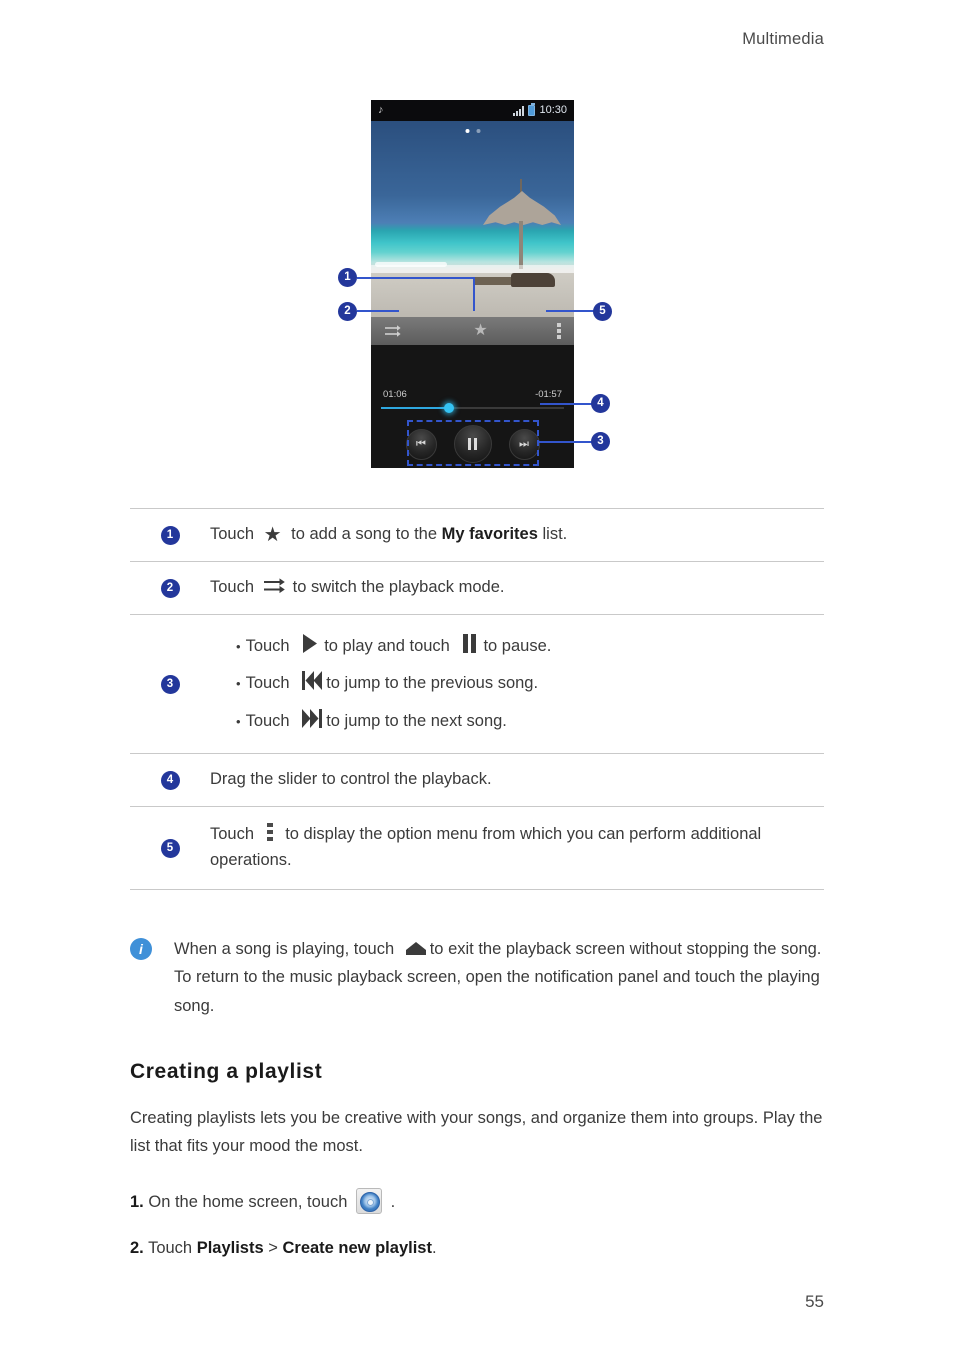 The height and width of the screenshot is (1352, 954). I want to click on row-marker-4: 4, so click(170, 780).